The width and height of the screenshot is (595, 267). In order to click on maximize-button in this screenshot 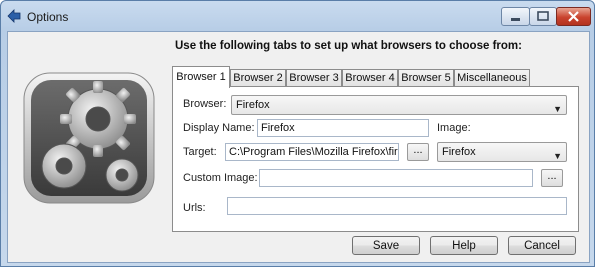, I will do `click(543, 16)`.